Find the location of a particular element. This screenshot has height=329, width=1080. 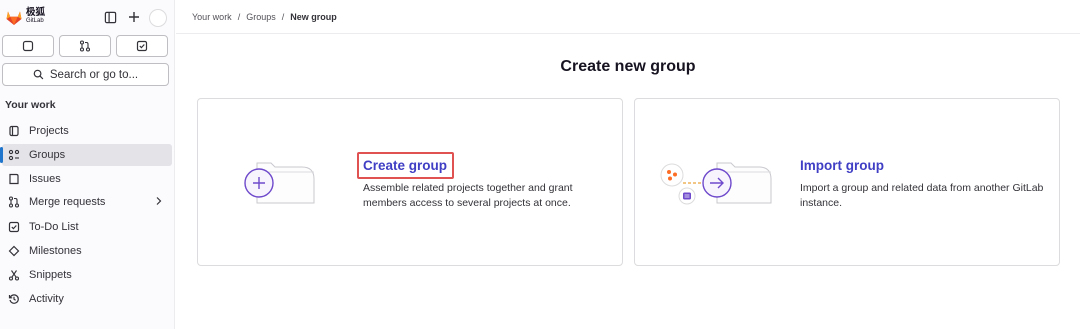

section-title-your-work: Your work is located at coordinates (30, 105).